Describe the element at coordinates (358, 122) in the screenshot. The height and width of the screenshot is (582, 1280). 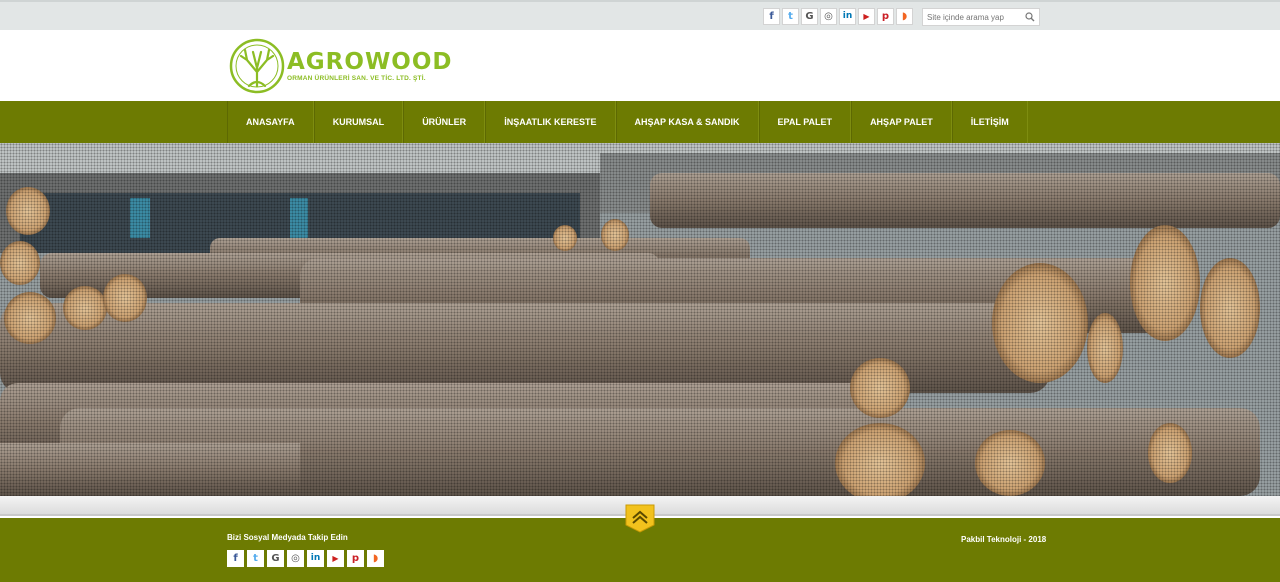
I see `nav-item-kurumsal: KURUMSAL` at that location.